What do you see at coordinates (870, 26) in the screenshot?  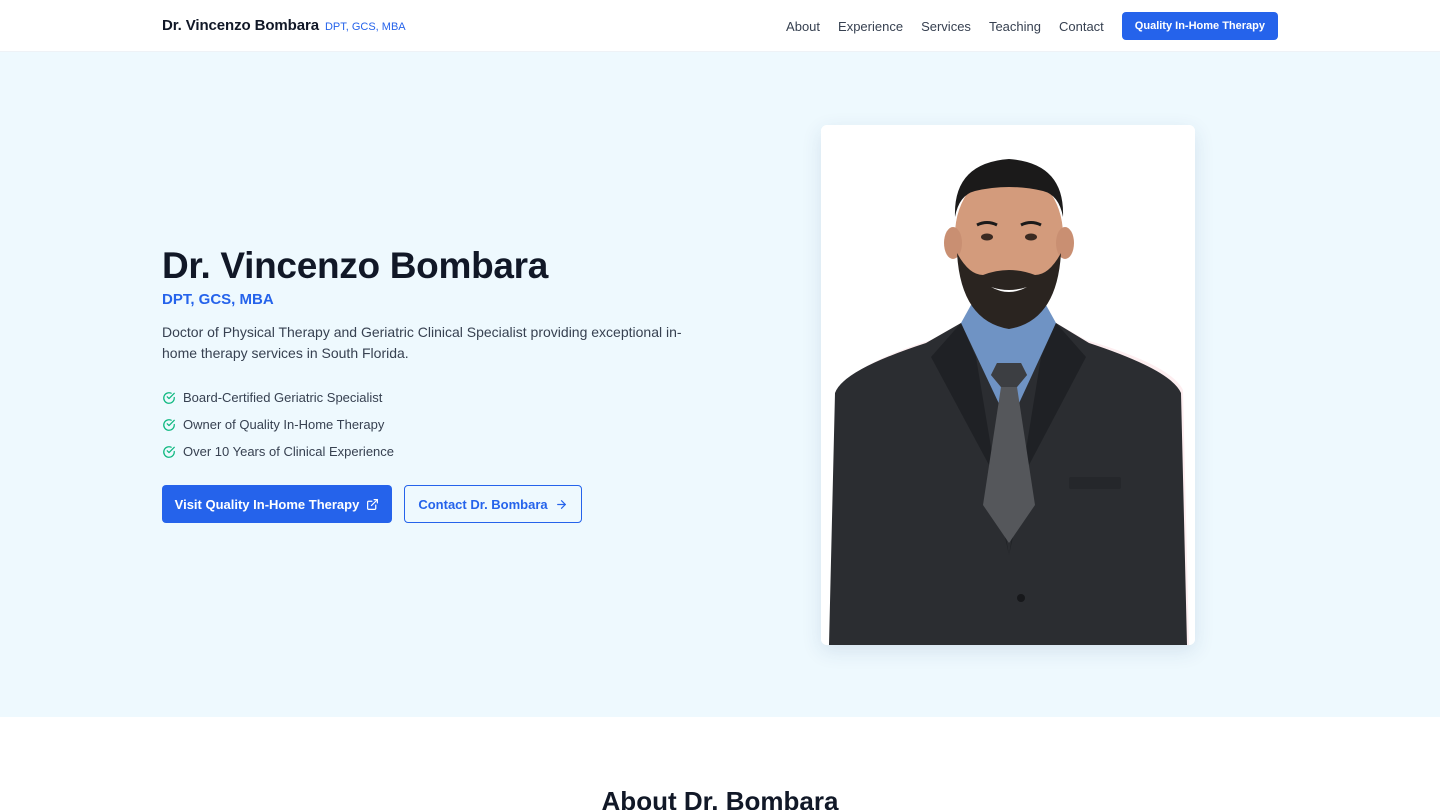 I see `nav-link-experience: Experience` at bounding box center [870, 26].